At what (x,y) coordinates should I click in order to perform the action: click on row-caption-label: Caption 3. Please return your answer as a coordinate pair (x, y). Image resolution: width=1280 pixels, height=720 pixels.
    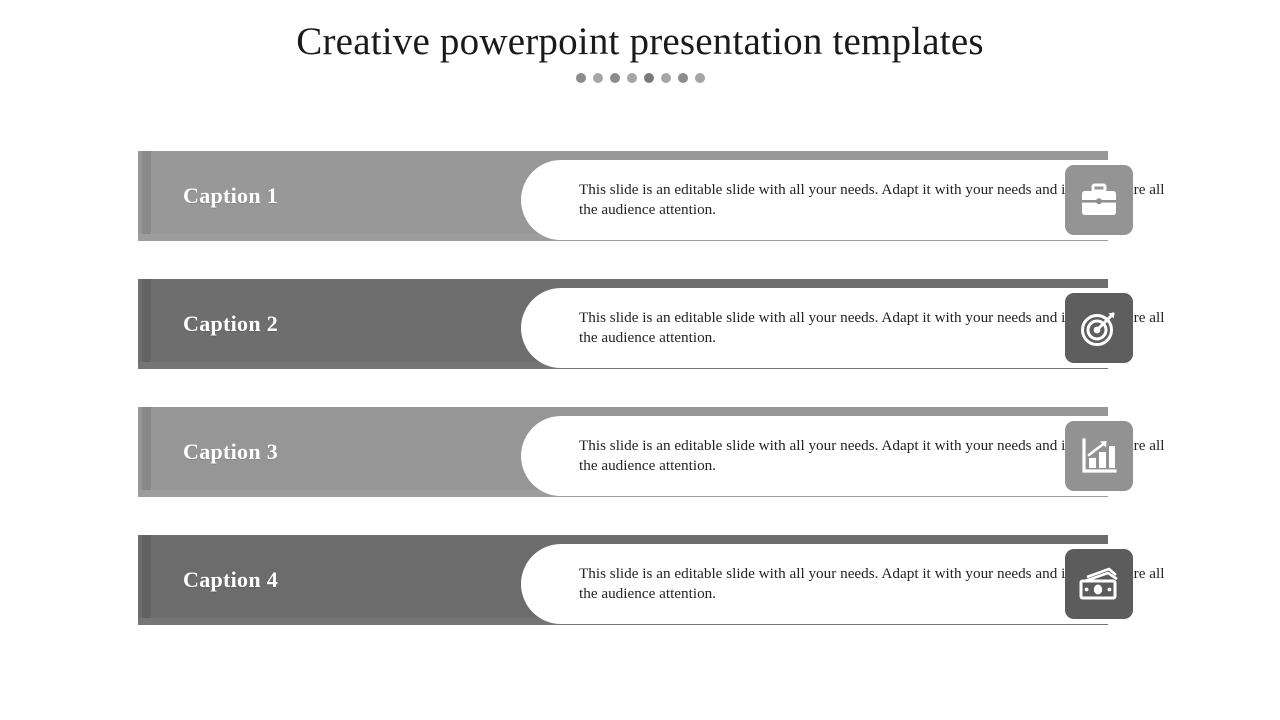
    Looking at the image, I should click on (230, 451).